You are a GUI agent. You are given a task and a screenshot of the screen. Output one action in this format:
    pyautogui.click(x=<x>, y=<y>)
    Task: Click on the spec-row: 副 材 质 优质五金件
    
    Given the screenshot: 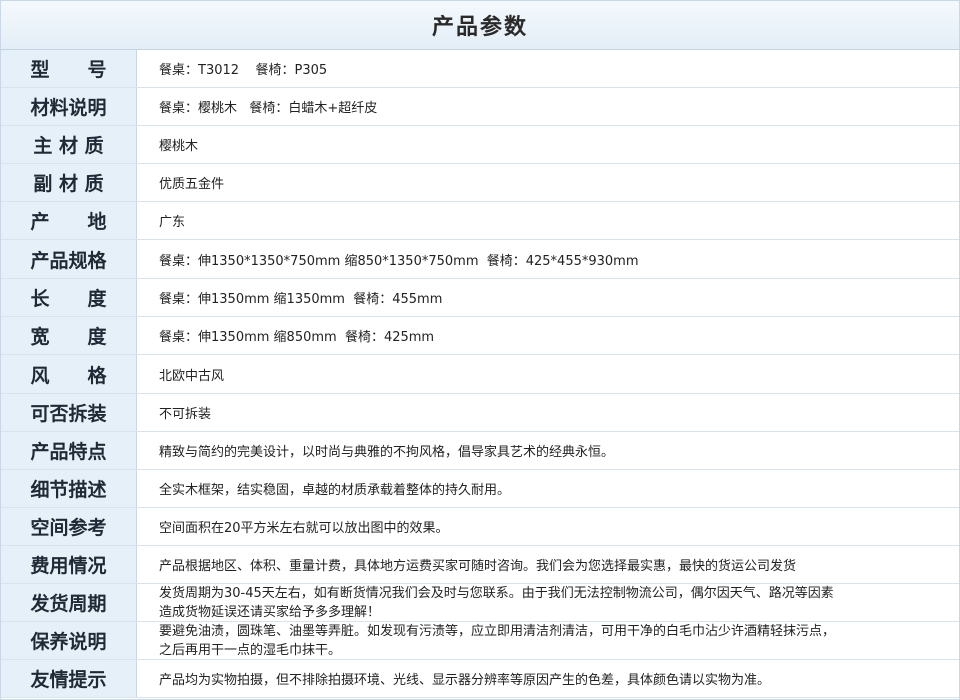 What is the action you would take?
    pyautogui.click(x=480, y=183)
    